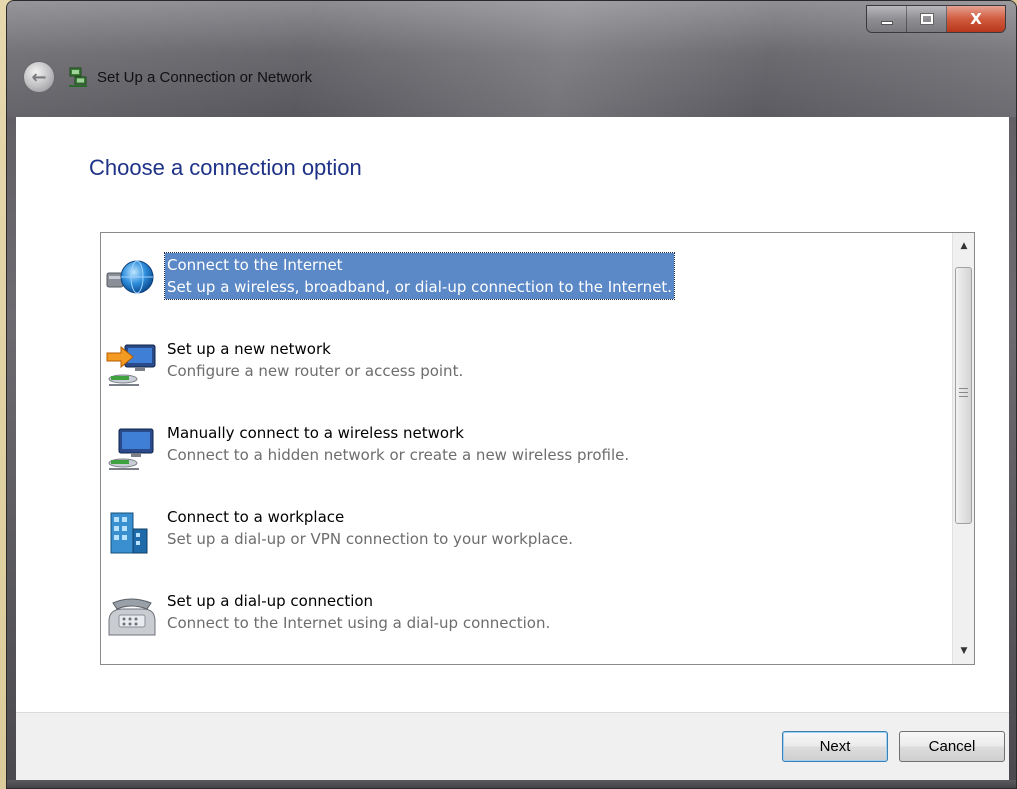 The height and width of the screenshot is (789, 1017). I want to click on cancel-button: Cancel, so click(952, 746).